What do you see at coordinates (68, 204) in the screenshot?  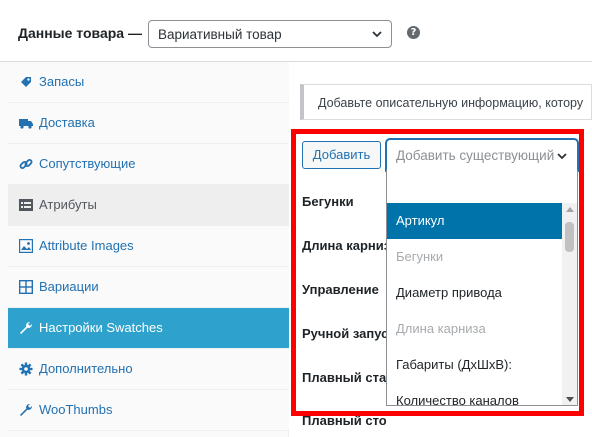 I see `tab-label: Атрибуты` at bounding box center [68, 204].